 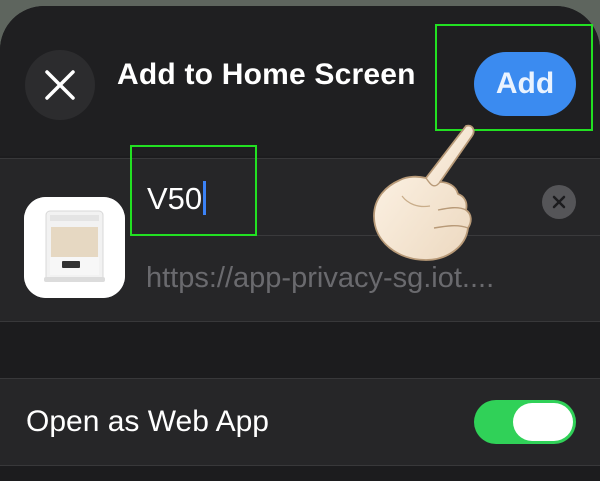 I want to click on close-icon, so click(x=60, y=85).